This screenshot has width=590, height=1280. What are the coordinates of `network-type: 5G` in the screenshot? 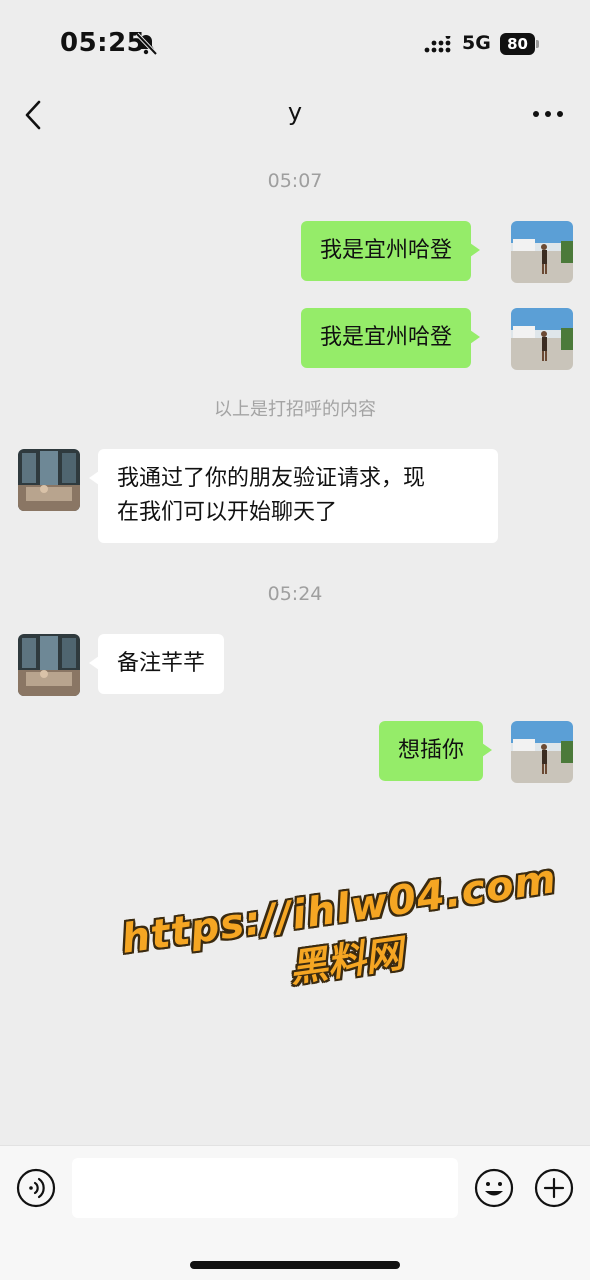 It's located at (476, 43).